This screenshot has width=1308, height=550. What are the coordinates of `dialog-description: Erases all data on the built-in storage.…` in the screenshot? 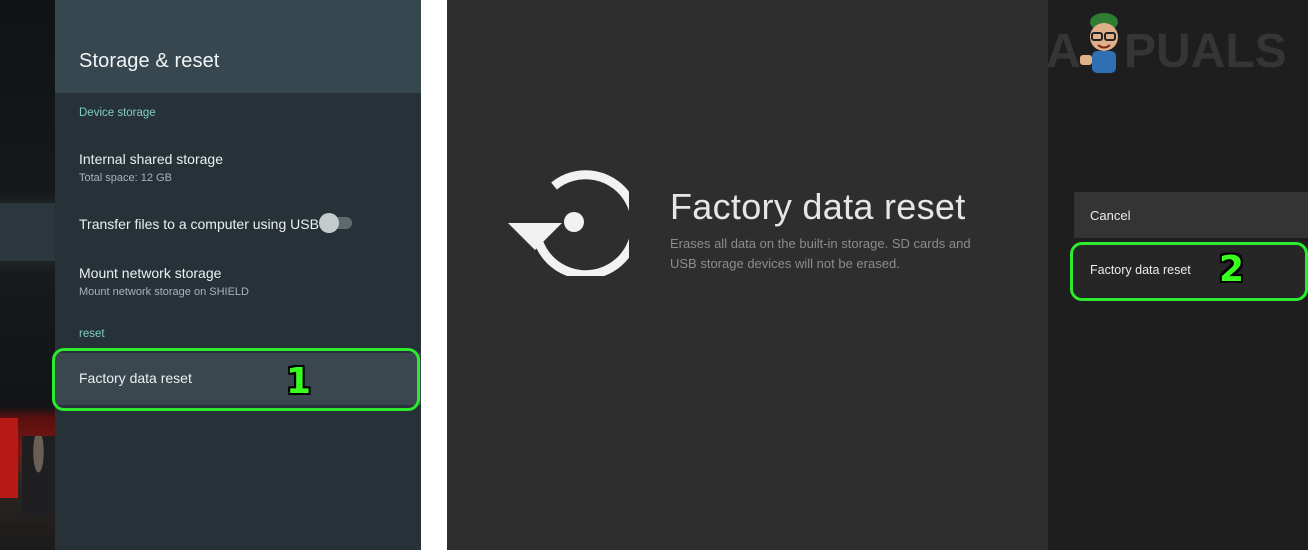 It's located at (820, 253).